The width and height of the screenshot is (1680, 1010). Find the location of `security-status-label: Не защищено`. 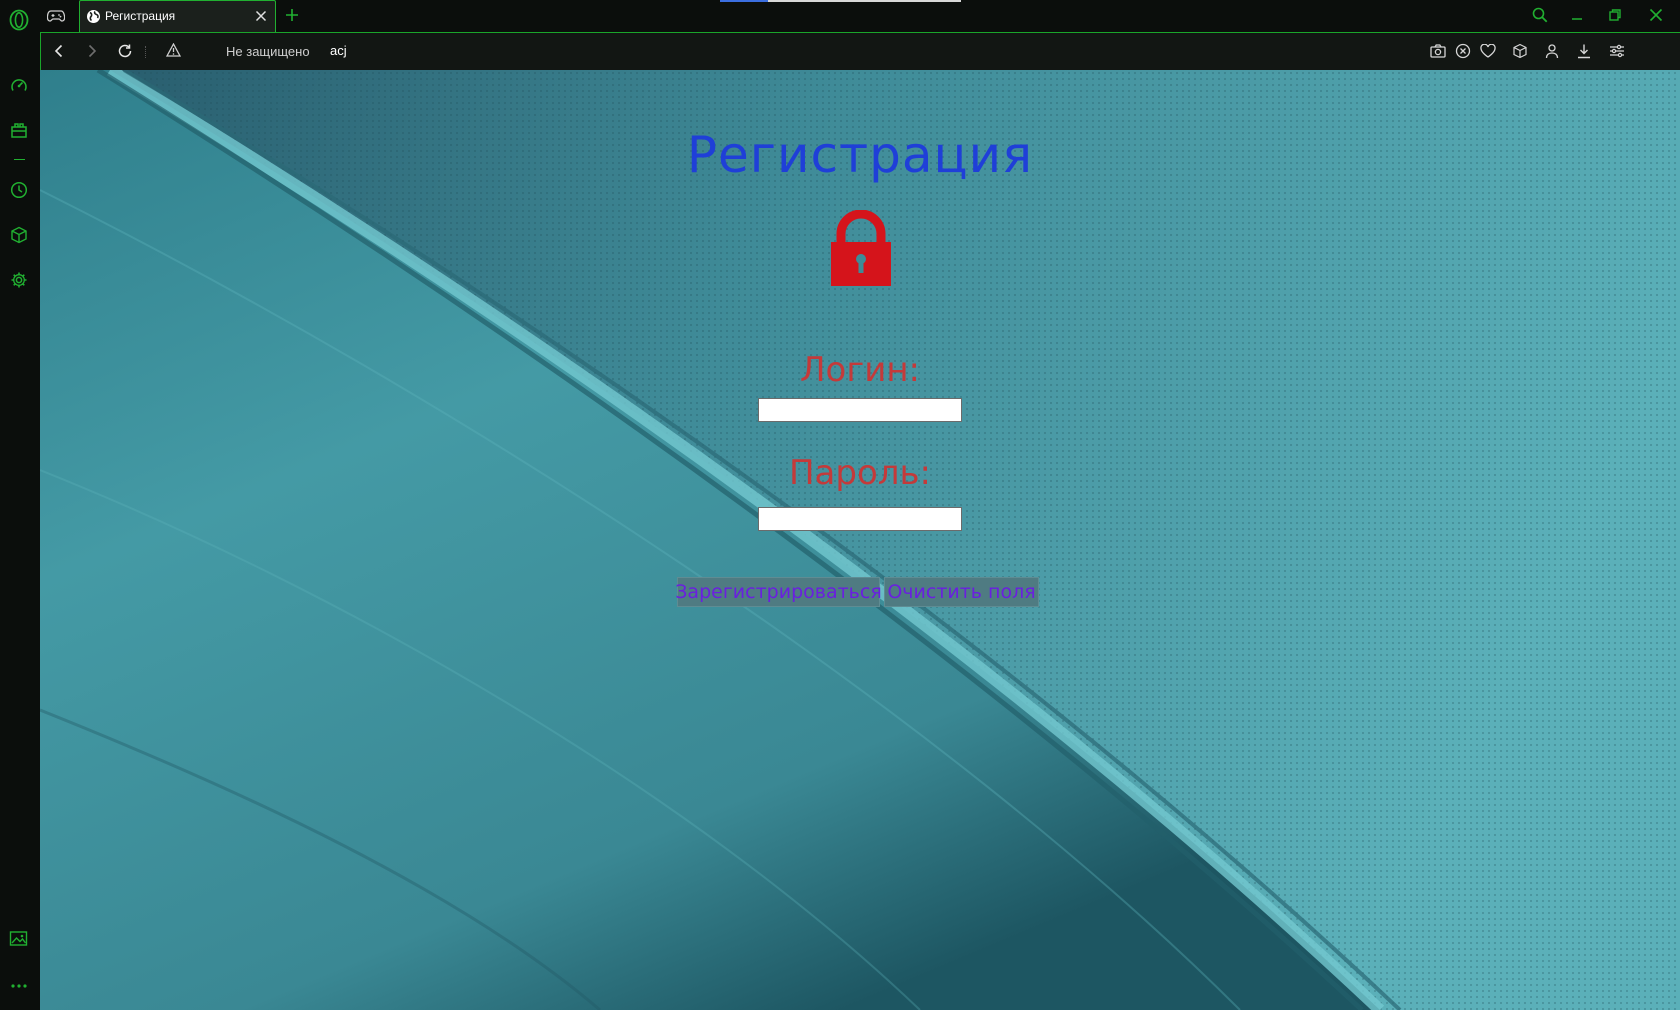

security-status-label: Не защищено is located at coordinates (268, 51).